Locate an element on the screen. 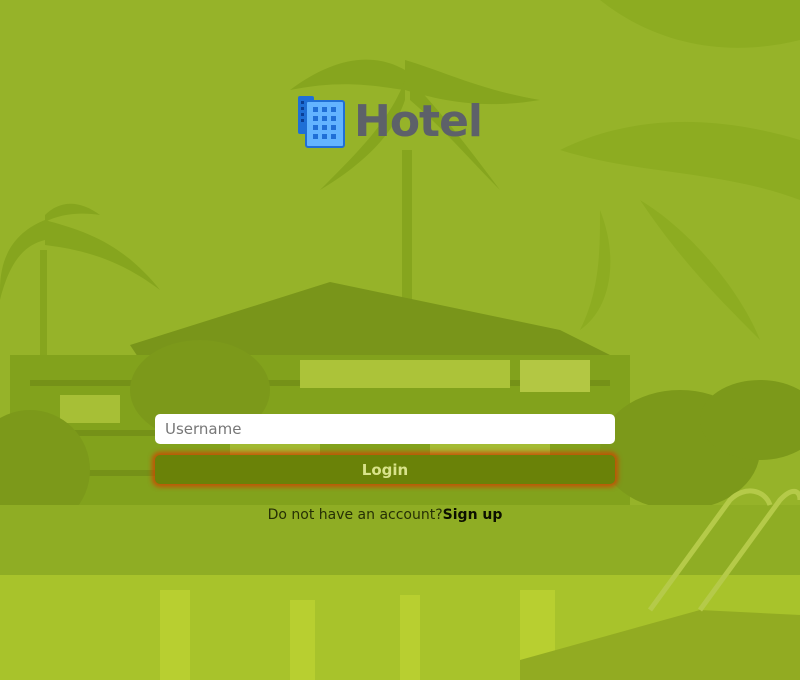 Image resolution: width=800 pixels, height=680 pixels. brand-logo: Hotel is located at coordinates (390, 121).